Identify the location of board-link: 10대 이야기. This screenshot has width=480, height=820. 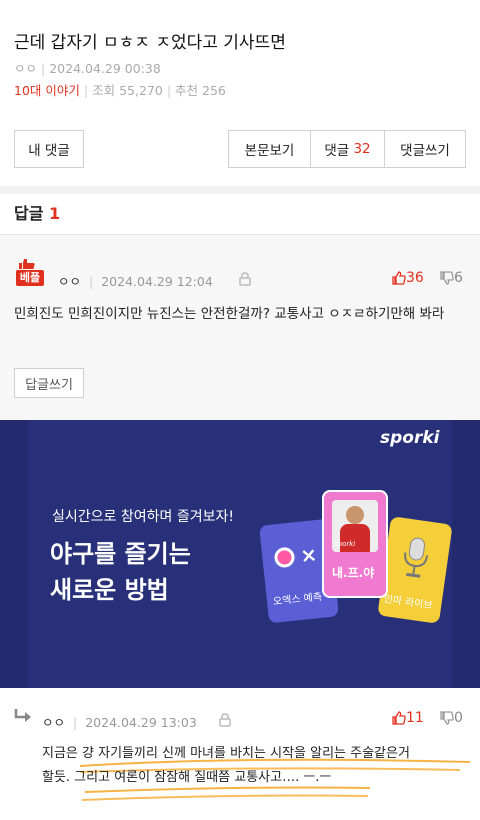
(47, 90).